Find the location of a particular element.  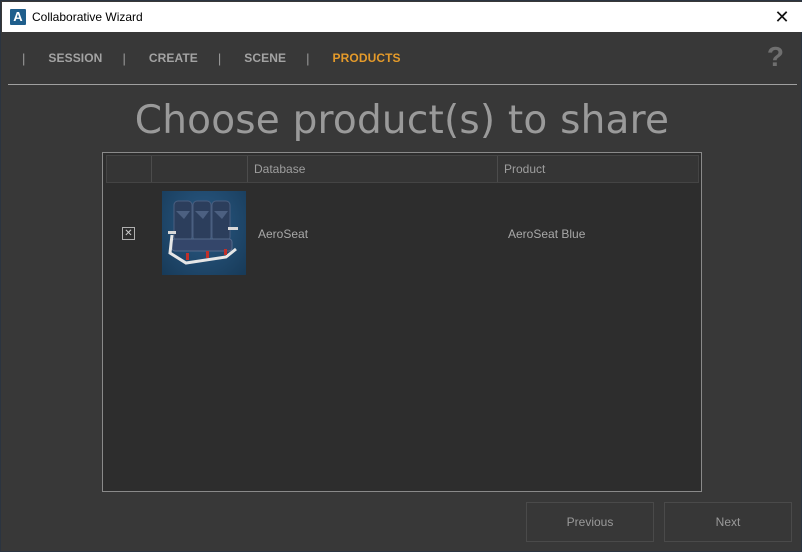

nav-step-scene: SCENE is located at coordinates (265, 58).